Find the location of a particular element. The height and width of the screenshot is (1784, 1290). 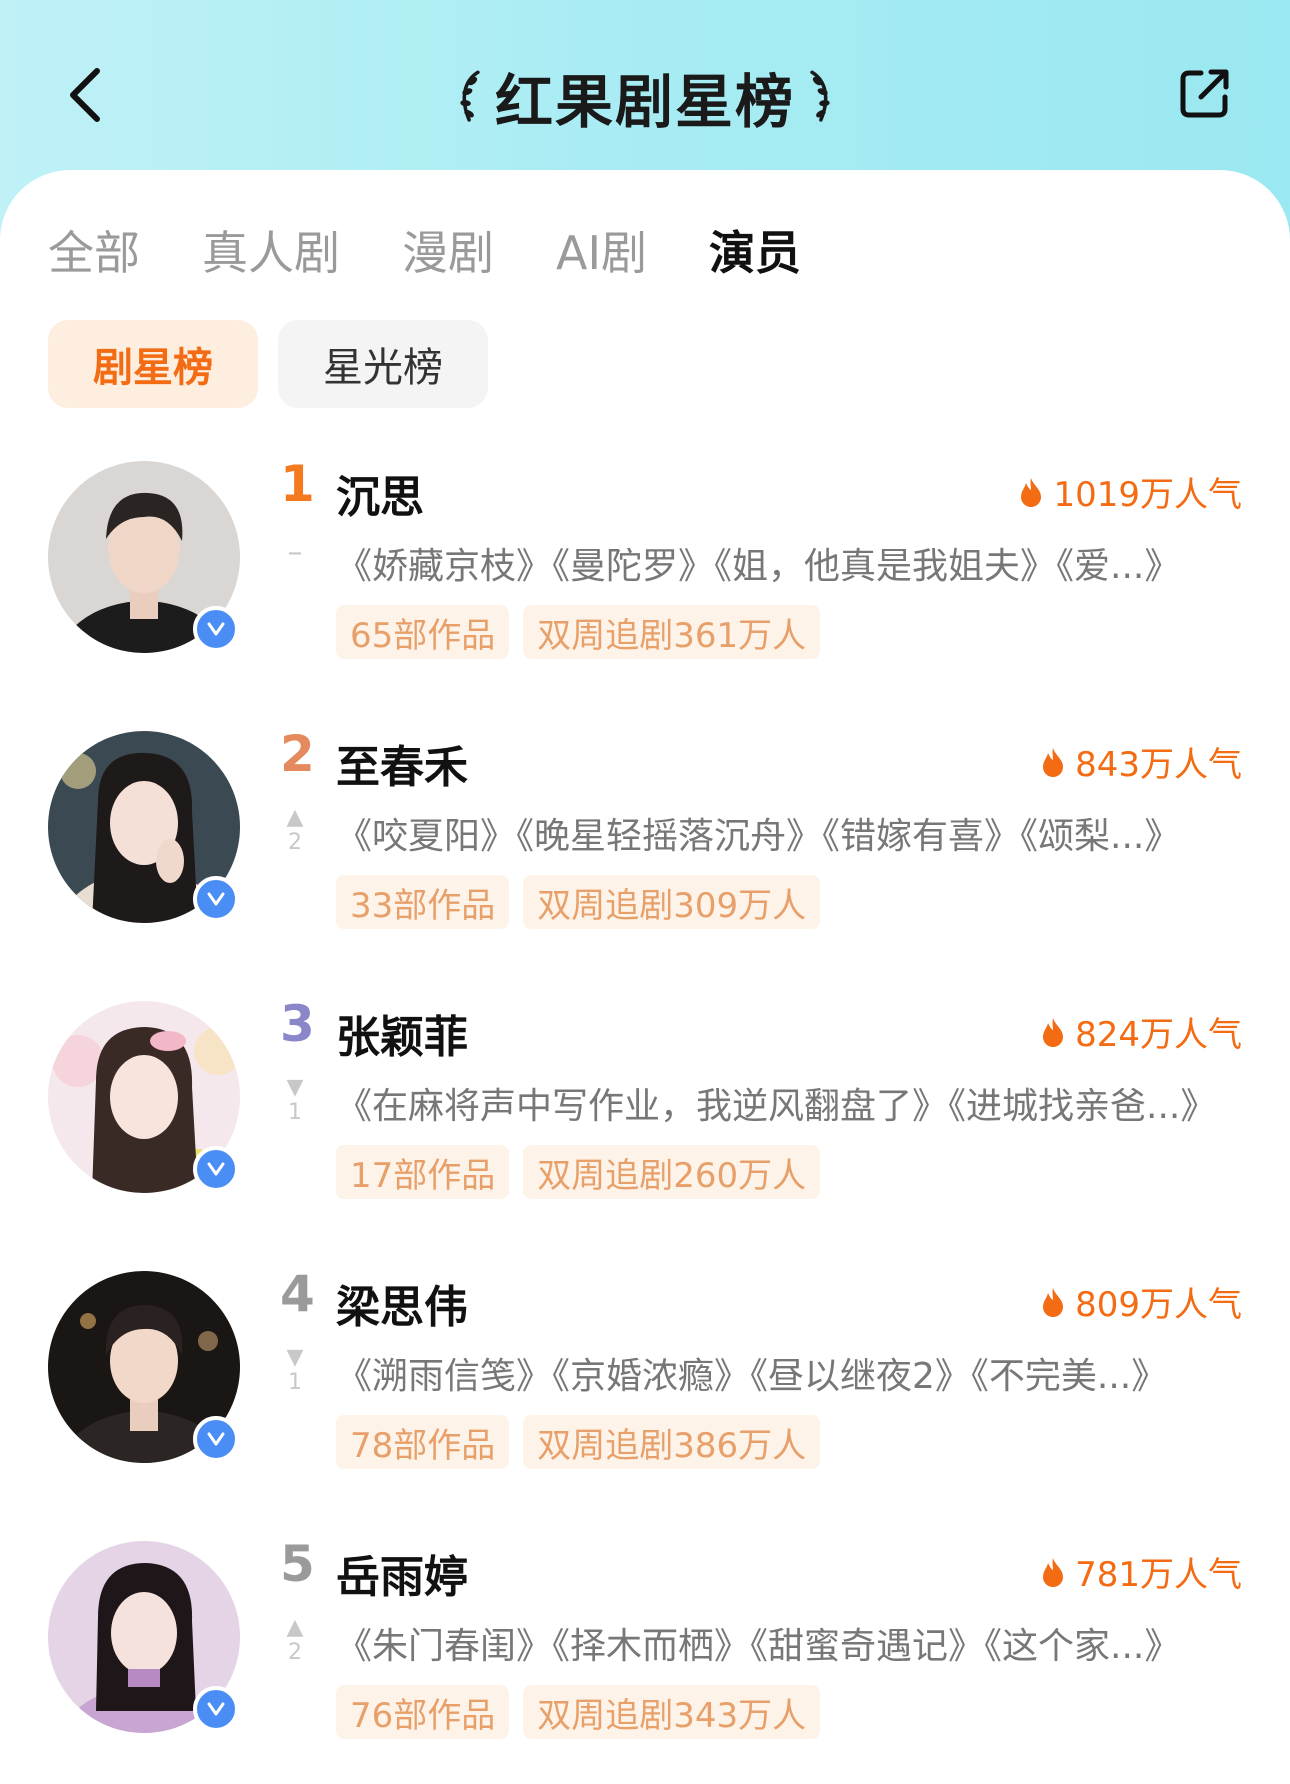

back-button is located at coordinates (85, 95).